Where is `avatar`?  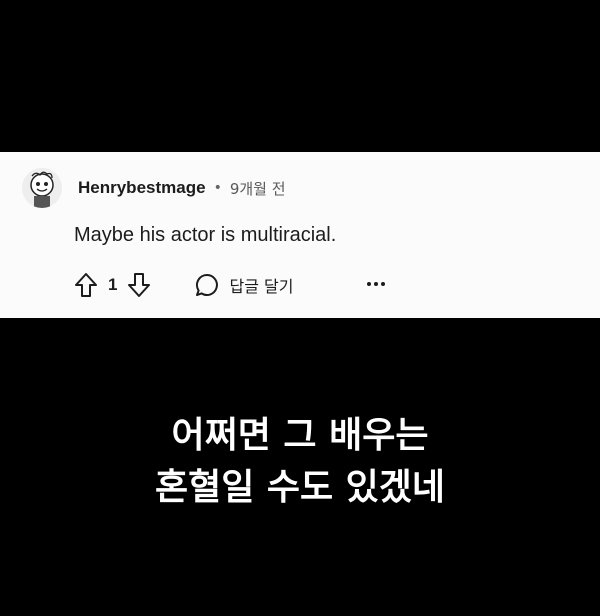 avatar is located at coordinates (42, 188).